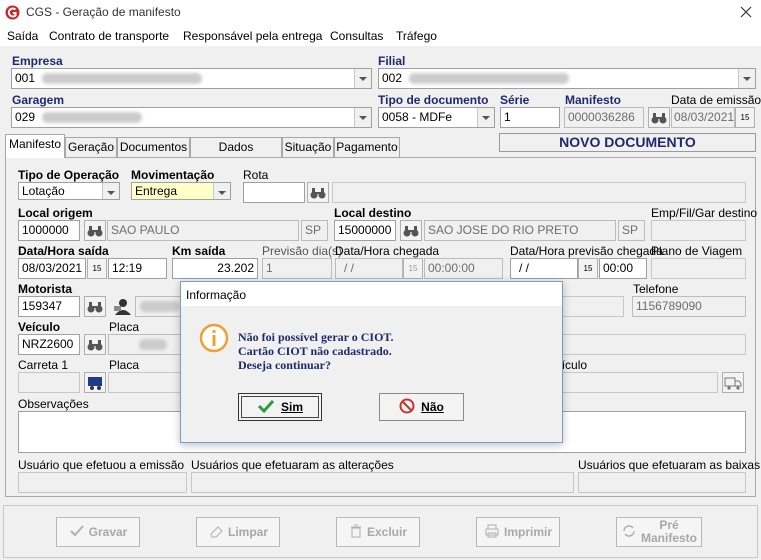 This screenshot has width=761, height=560. Describe the element at coordinates (698, 268) in the screenshot. I see `plano-viagem-input` at that location.